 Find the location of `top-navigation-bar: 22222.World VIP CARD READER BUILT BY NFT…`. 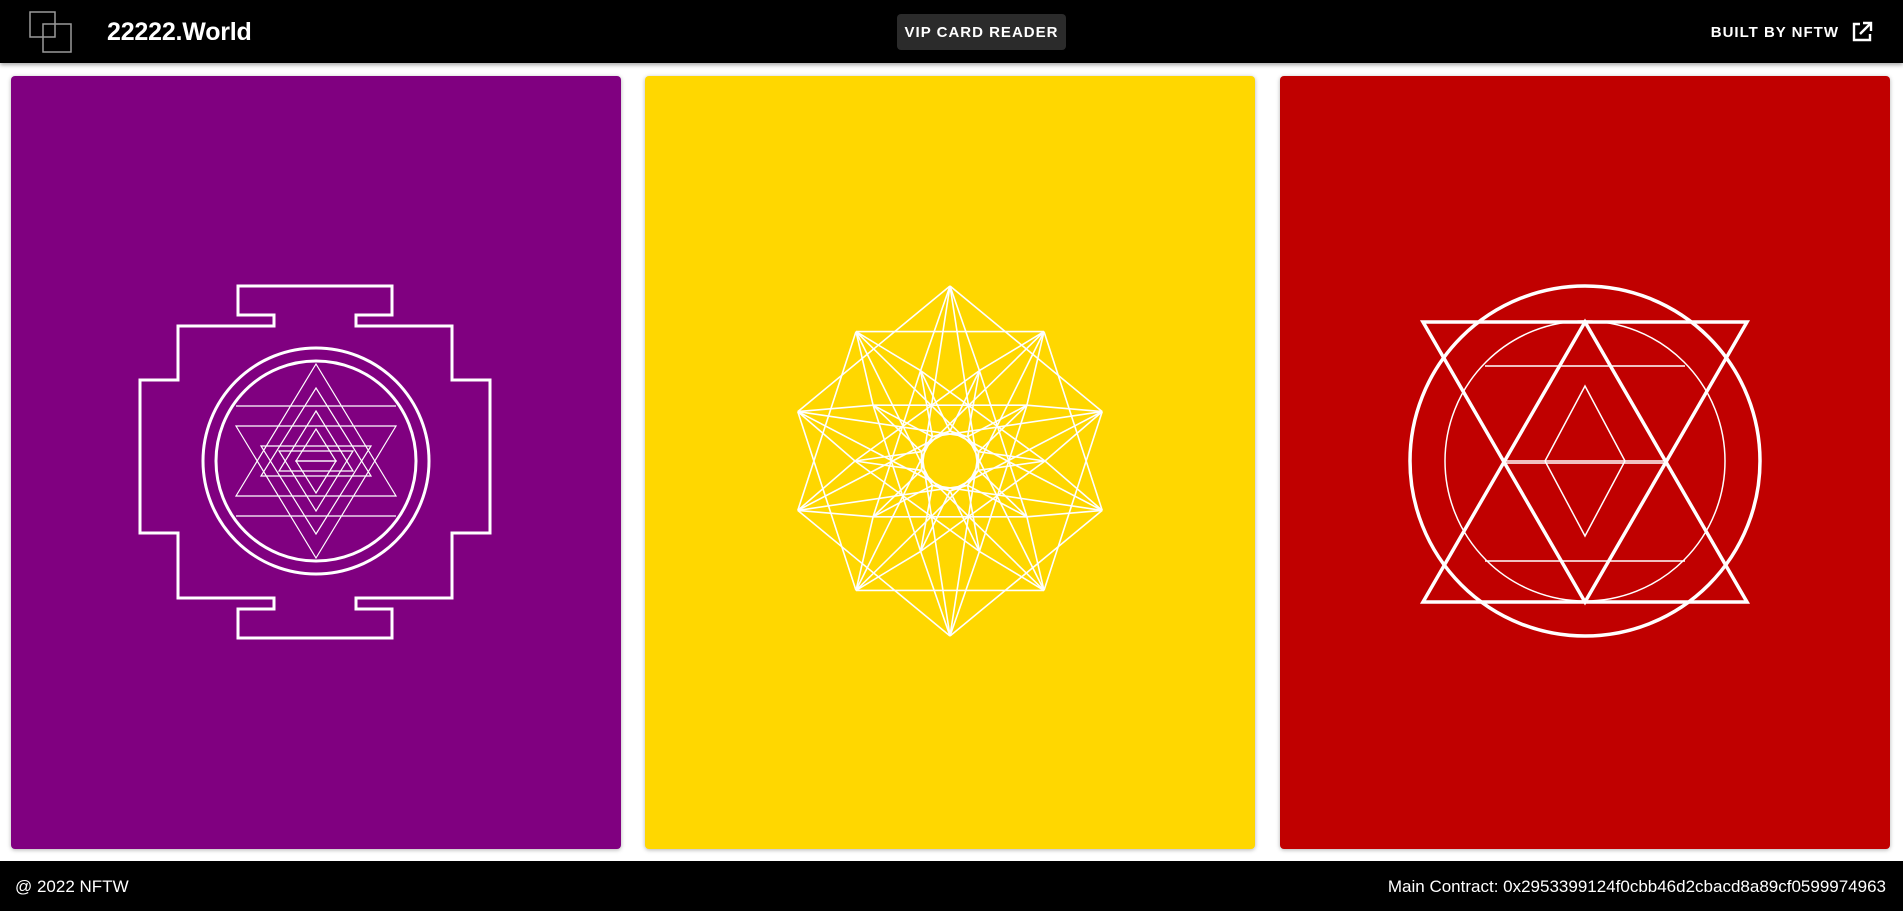

top-navigation-bar: 22222.World VIP CARD READER BUILT BY NFT… is located at coordinates (951, 31).